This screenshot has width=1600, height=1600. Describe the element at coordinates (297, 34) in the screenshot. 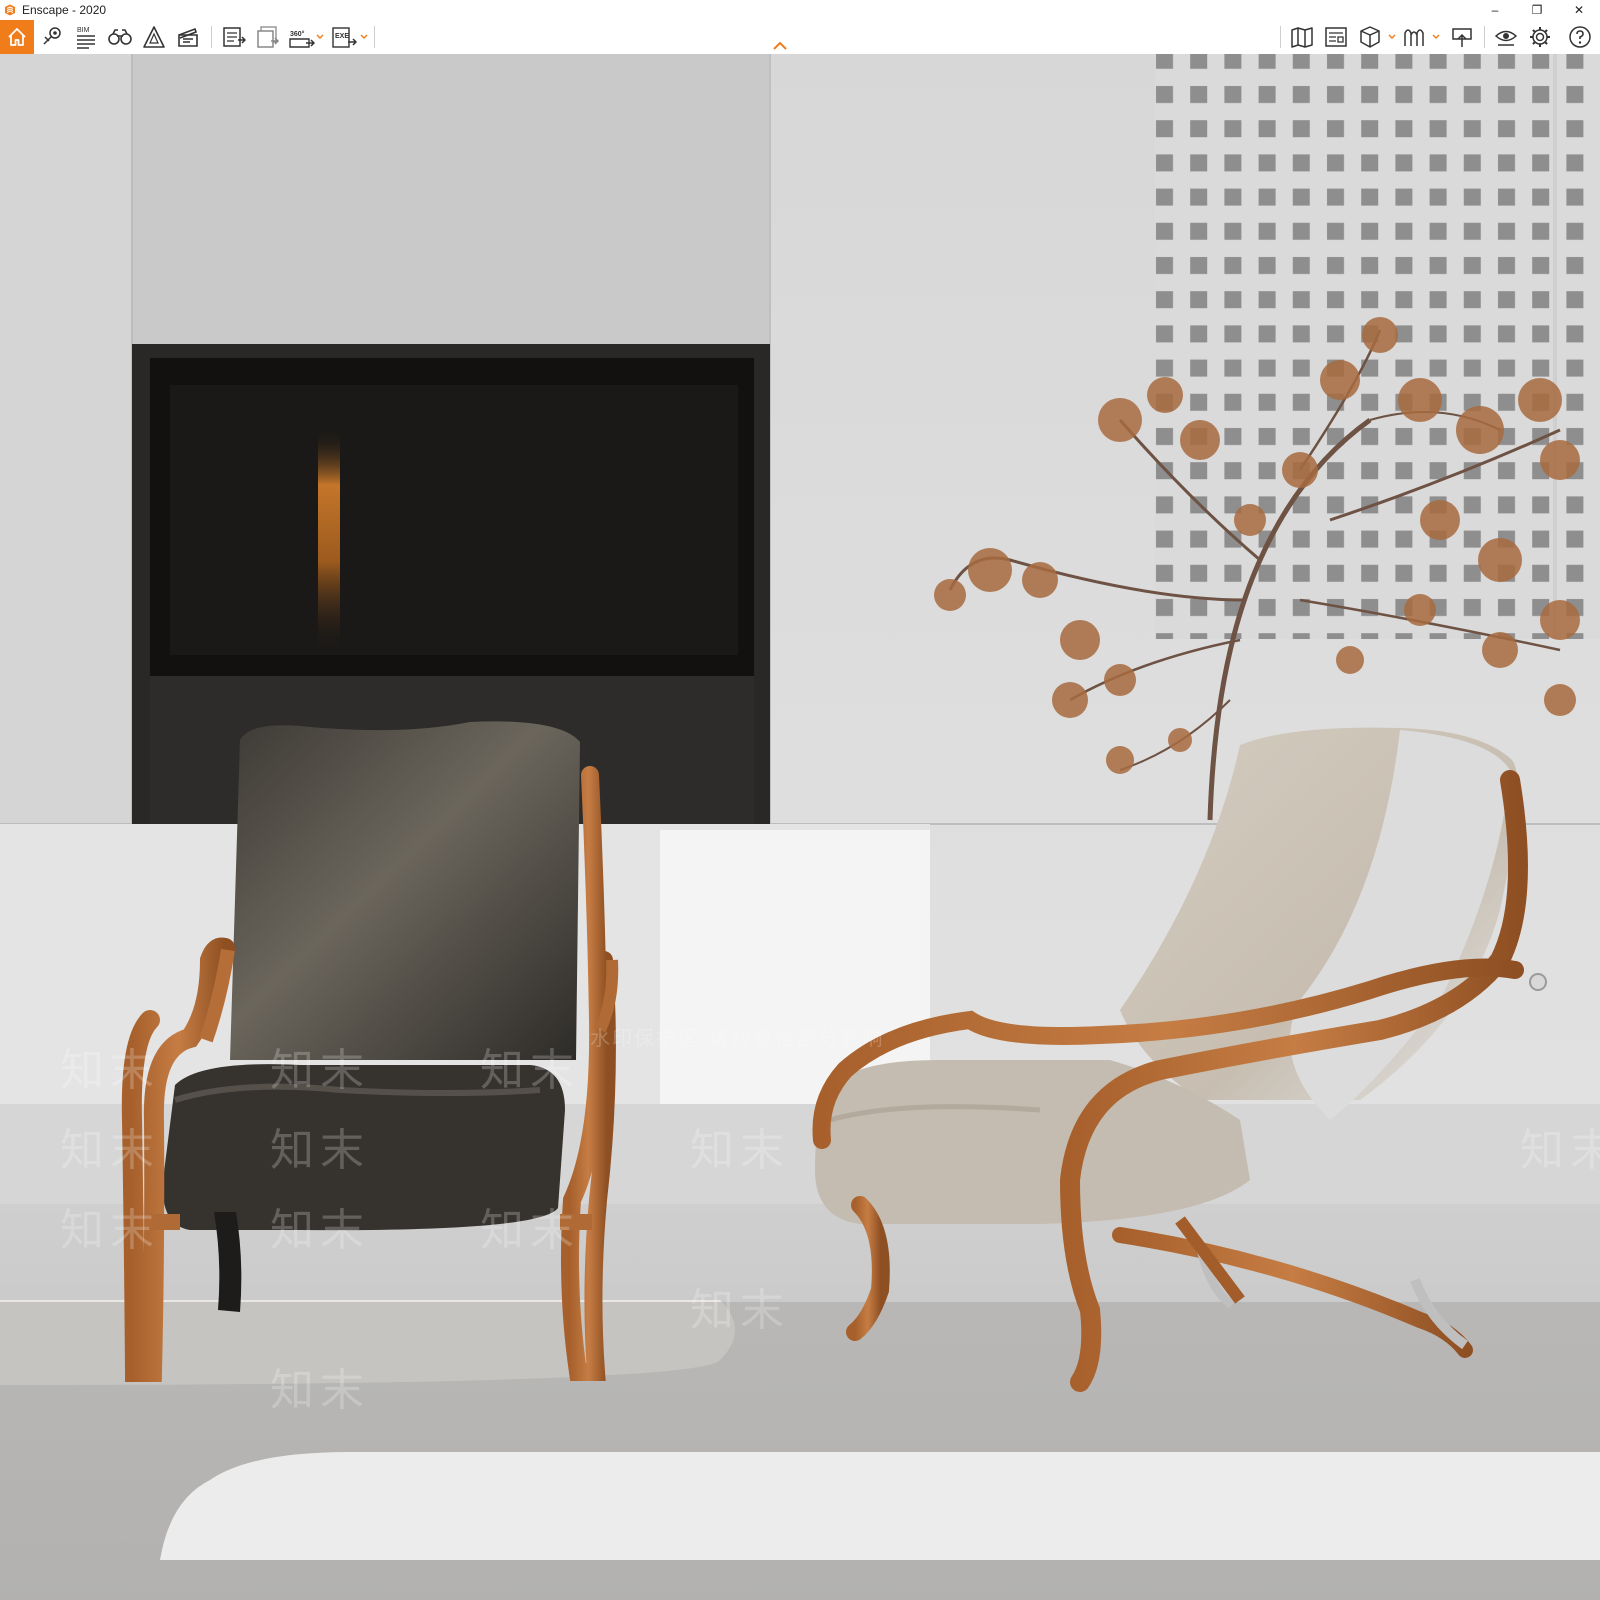

I see `panorama-label: 360°` at that location.